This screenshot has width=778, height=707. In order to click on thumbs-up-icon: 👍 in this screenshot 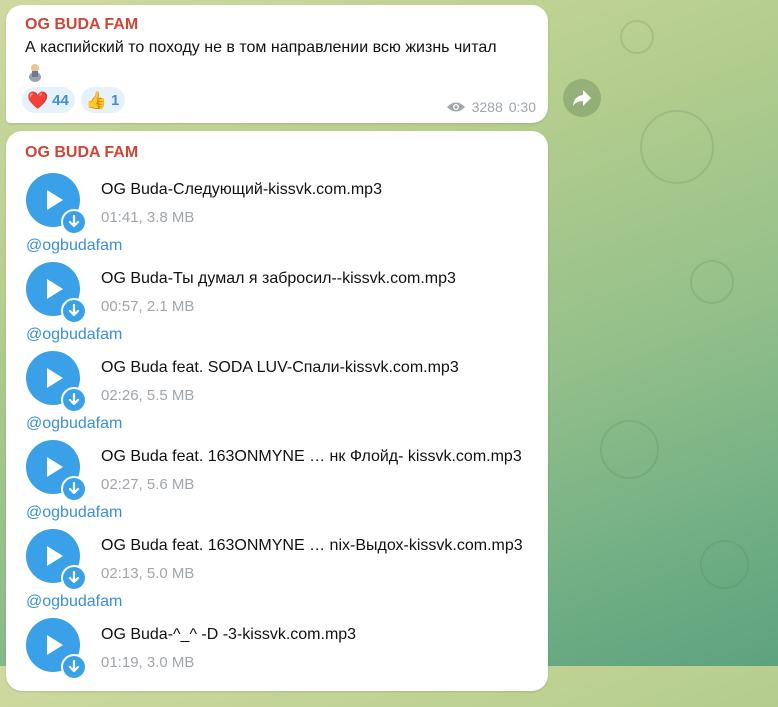, I will do `click(96, 100)`.